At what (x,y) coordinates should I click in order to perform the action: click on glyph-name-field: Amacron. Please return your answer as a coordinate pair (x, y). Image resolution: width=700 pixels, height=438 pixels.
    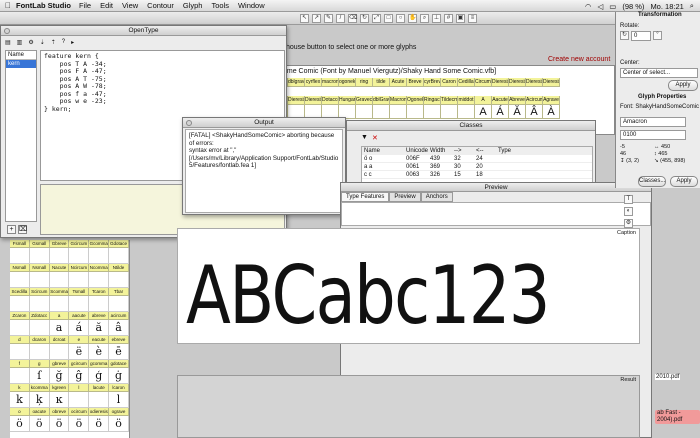
    Looking at the image, I should click on (653, 122).